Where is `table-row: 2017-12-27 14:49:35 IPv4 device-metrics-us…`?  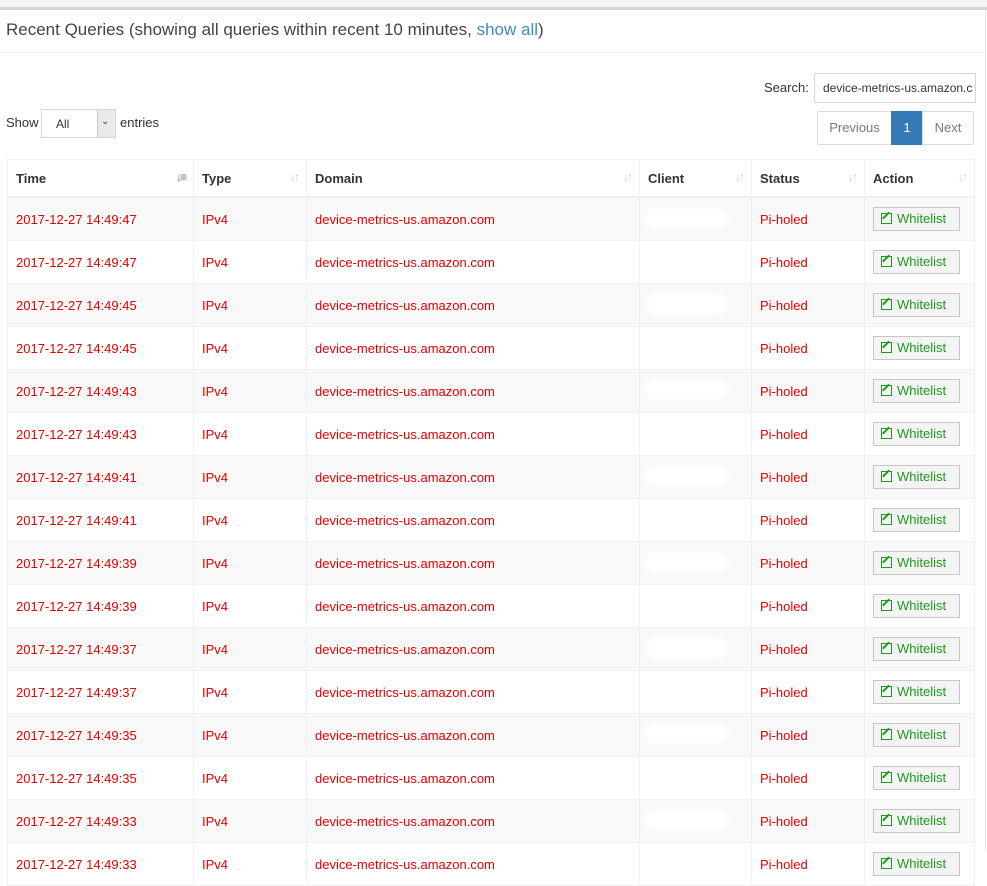 table-row: 2017-12-27 14:49:35 IPv4 device-metrics-us… is located at coordinates (491, 735).